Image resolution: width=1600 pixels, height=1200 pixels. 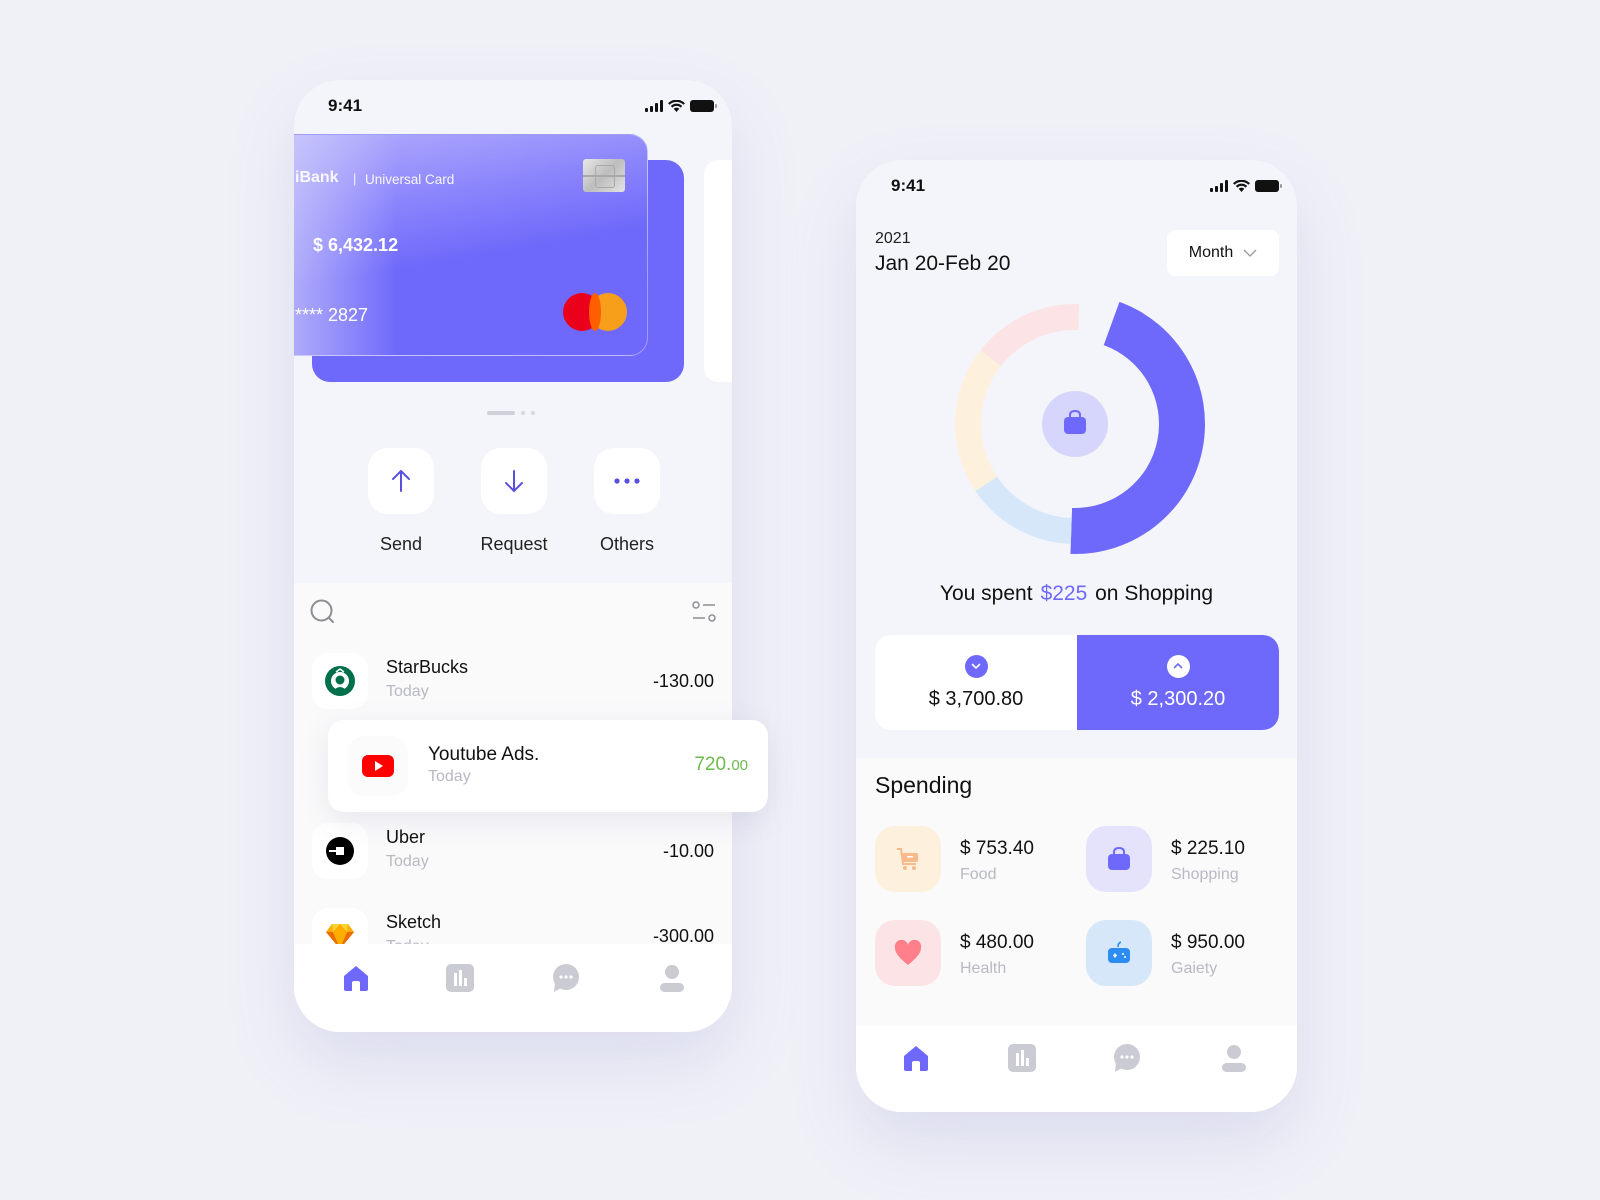 I want to click on spent-summary: You spent $225 on Shopping, so click(x=1076, y=594).